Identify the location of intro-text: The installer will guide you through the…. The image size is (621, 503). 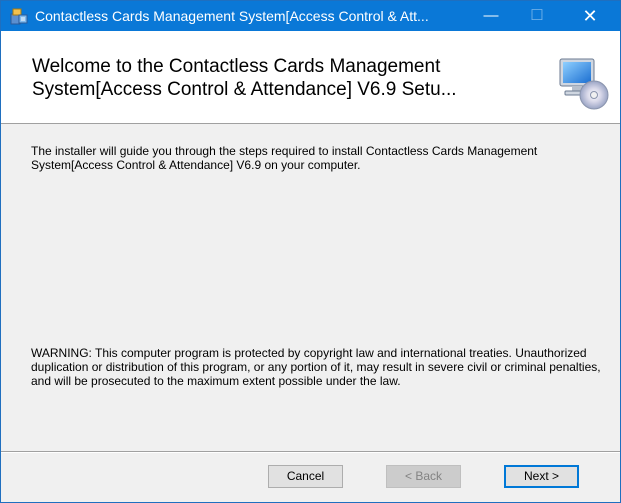
(284, 158).